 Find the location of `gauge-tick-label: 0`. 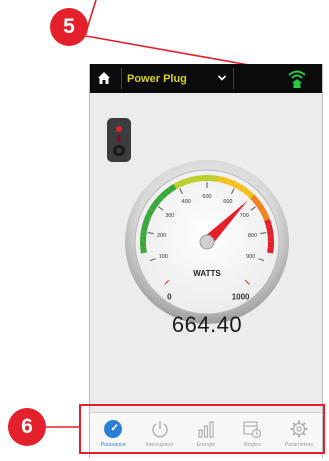

gauge-tick-label: 0 is located at coordinates (169, 297).